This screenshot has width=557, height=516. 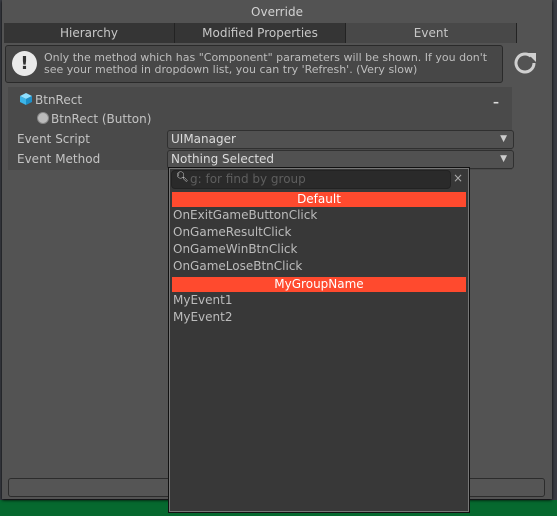 What do you see at coordinates (235, 249) in the screenshot?
I see `list-item: OnGameWinBtnClick` at bounding box center [235, 249].